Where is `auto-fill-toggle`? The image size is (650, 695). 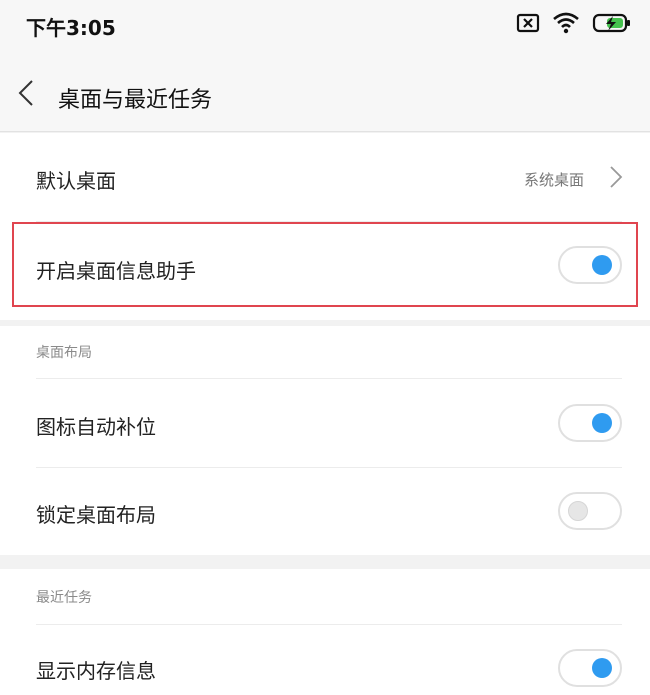 auto-fill-toggle is located at coordinates (590, 423).